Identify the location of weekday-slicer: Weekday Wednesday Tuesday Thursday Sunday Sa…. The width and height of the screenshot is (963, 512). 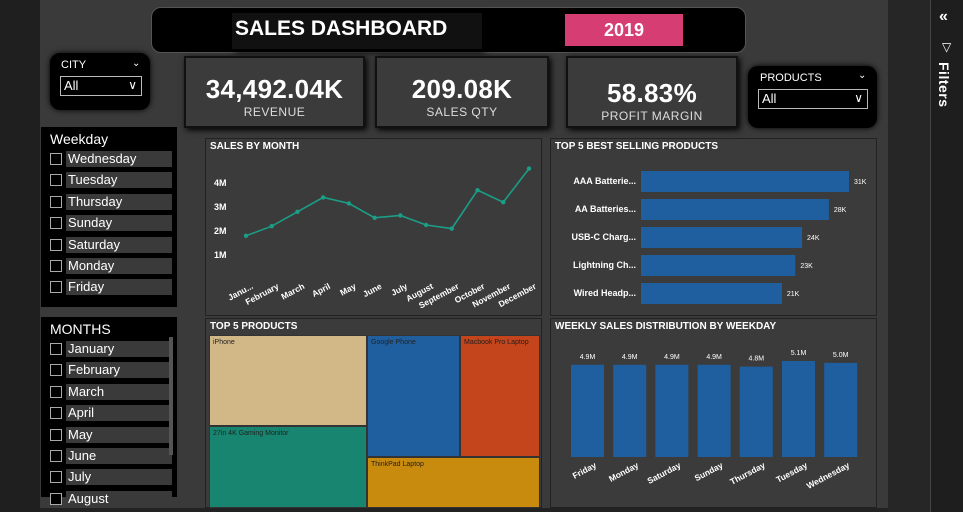
(109, 217).